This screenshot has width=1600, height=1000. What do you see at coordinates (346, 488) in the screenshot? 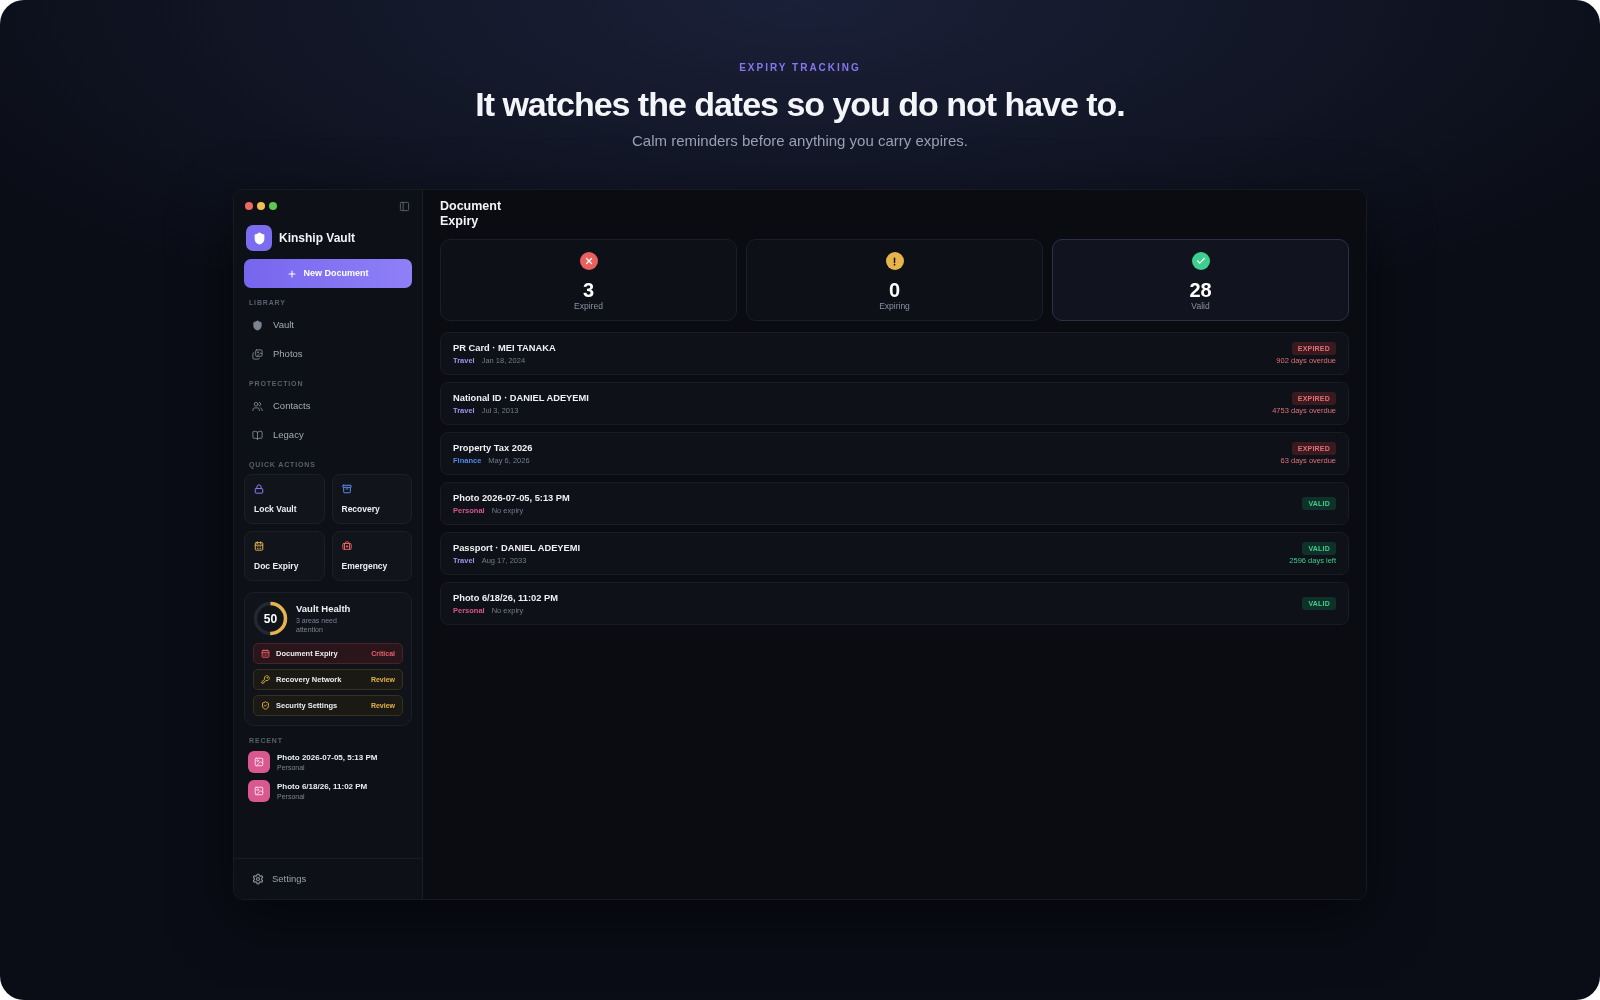
I see `archive-icon` at bounding box center [346, 488].